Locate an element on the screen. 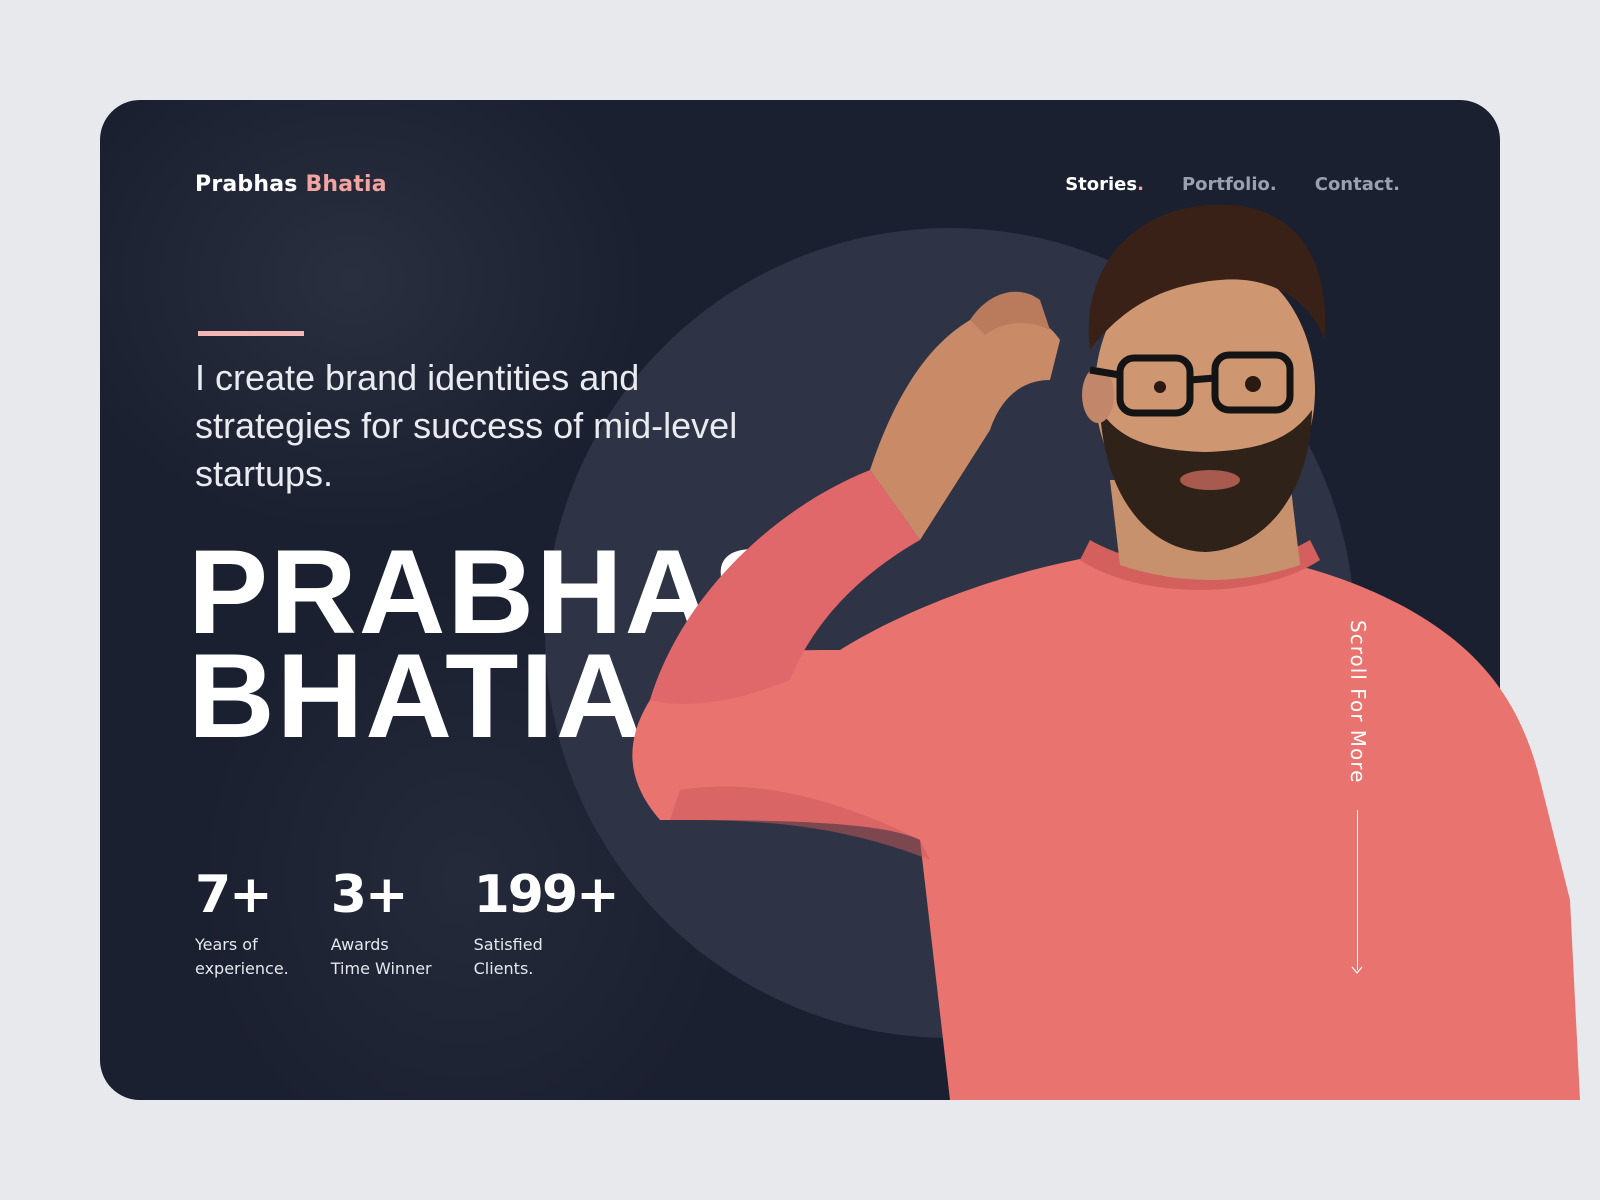 The image size is (1600, 1200). accent-divider is located at coordinates (251, 333).